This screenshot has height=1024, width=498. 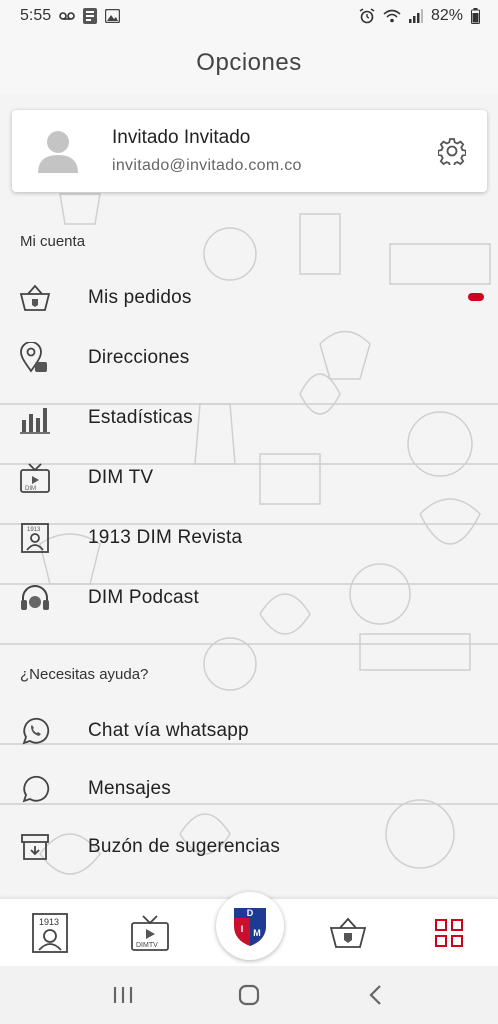 I want to click on svg-text: D, so click(x=250, y=913).